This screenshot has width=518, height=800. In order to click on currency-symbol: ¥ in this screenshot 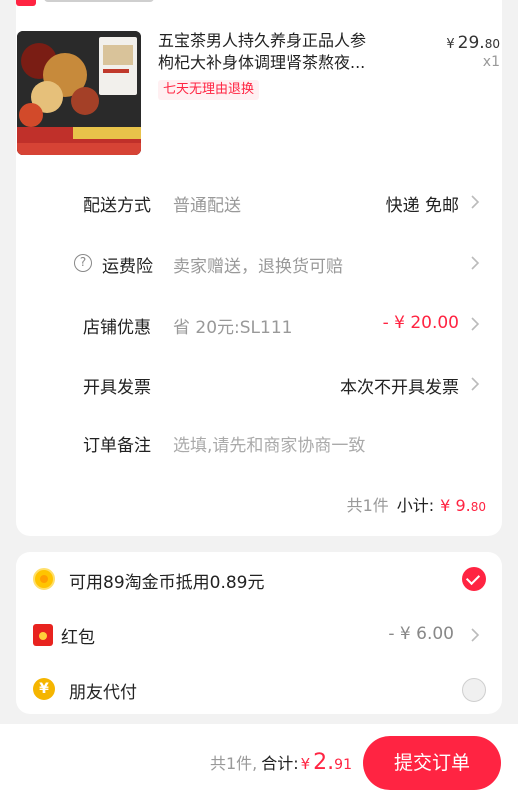, I will do `click(450, 44)`.